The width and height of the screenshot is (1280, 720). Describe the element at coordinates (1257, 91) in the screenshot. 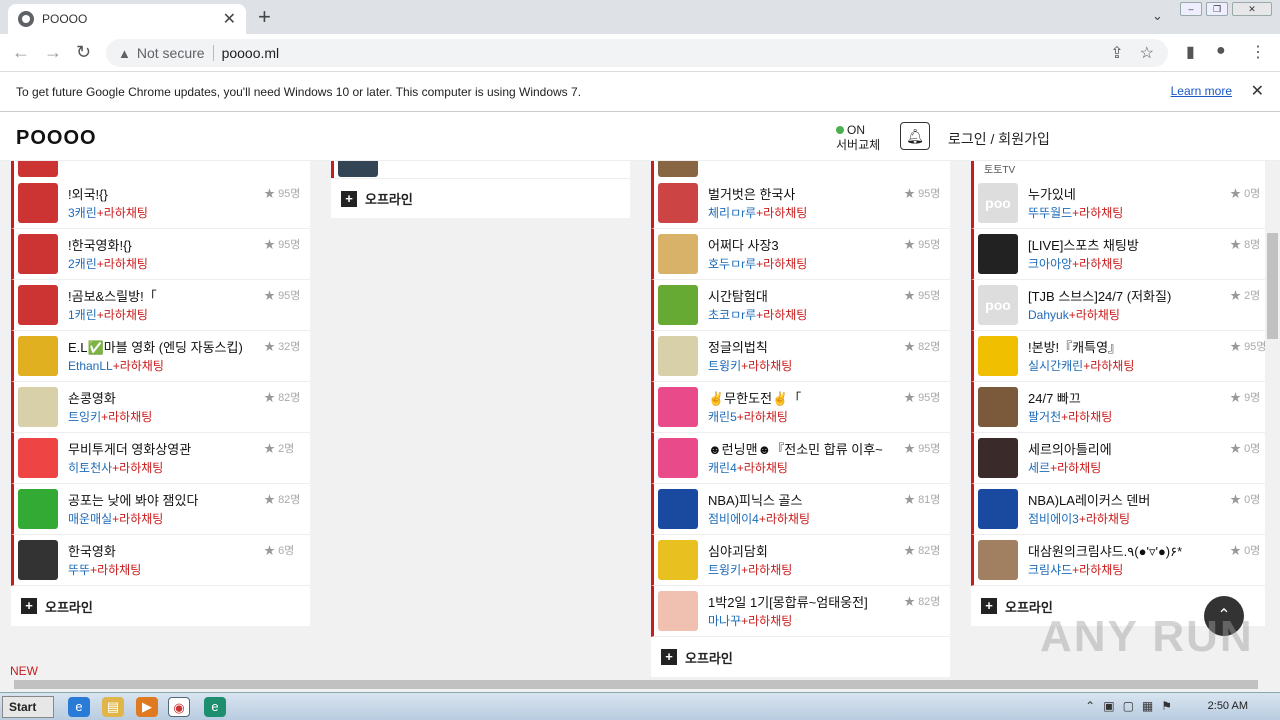

I see `infobar-close-icon: ✕` at that location.